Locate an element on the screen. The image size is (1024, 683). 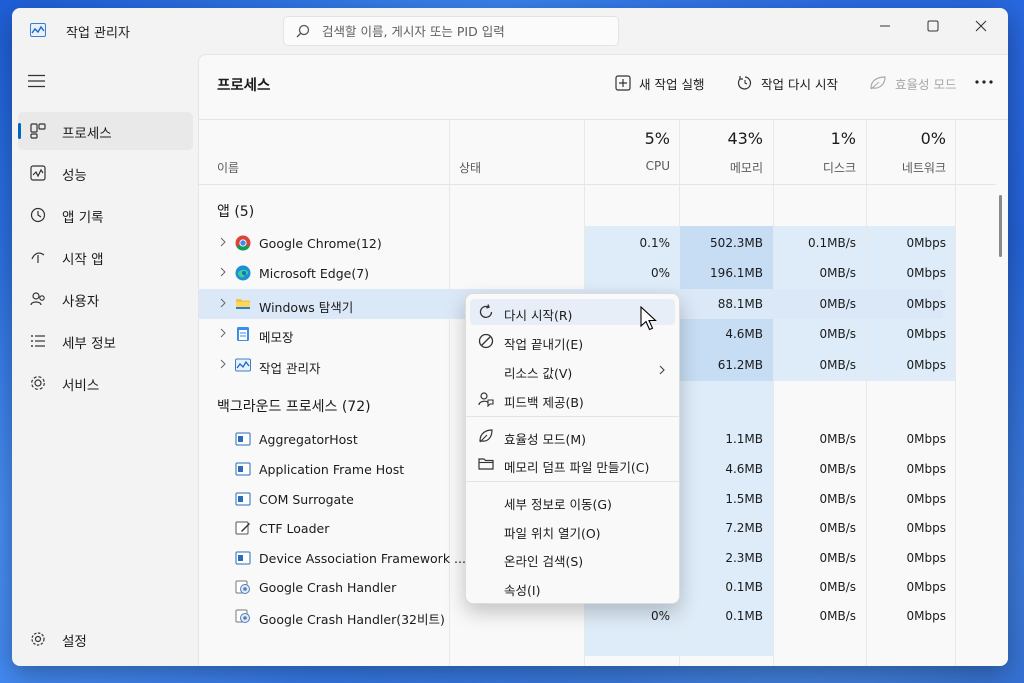
sidebar-item-label: 서비스 is located at coordinates (81, 386).